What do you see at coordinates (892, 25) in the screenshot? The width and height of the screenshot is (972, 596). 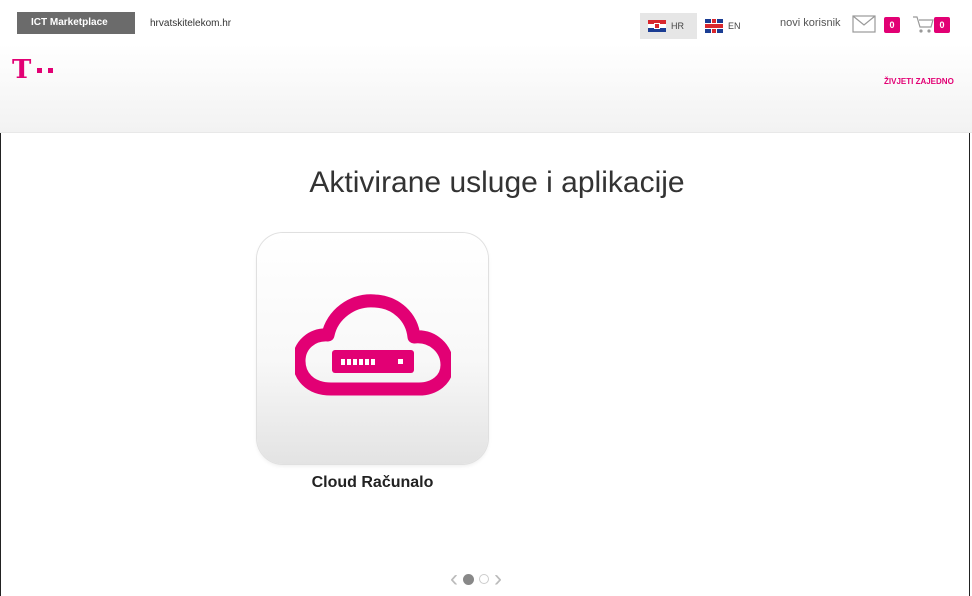 I see `mail-count-badge: 0` at bounding box center [892, 25].